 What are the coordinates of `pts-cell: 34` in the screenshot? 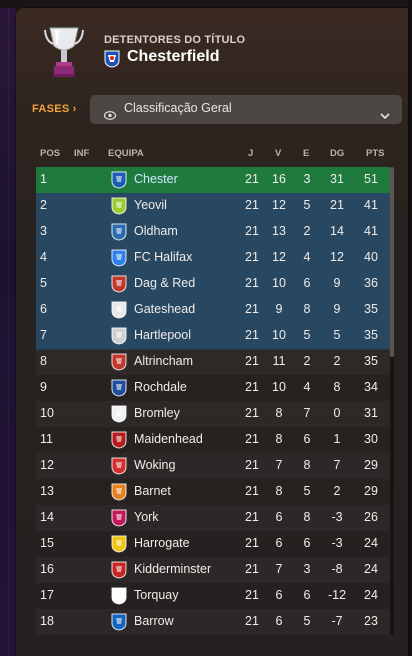 It's located at (371, 387).